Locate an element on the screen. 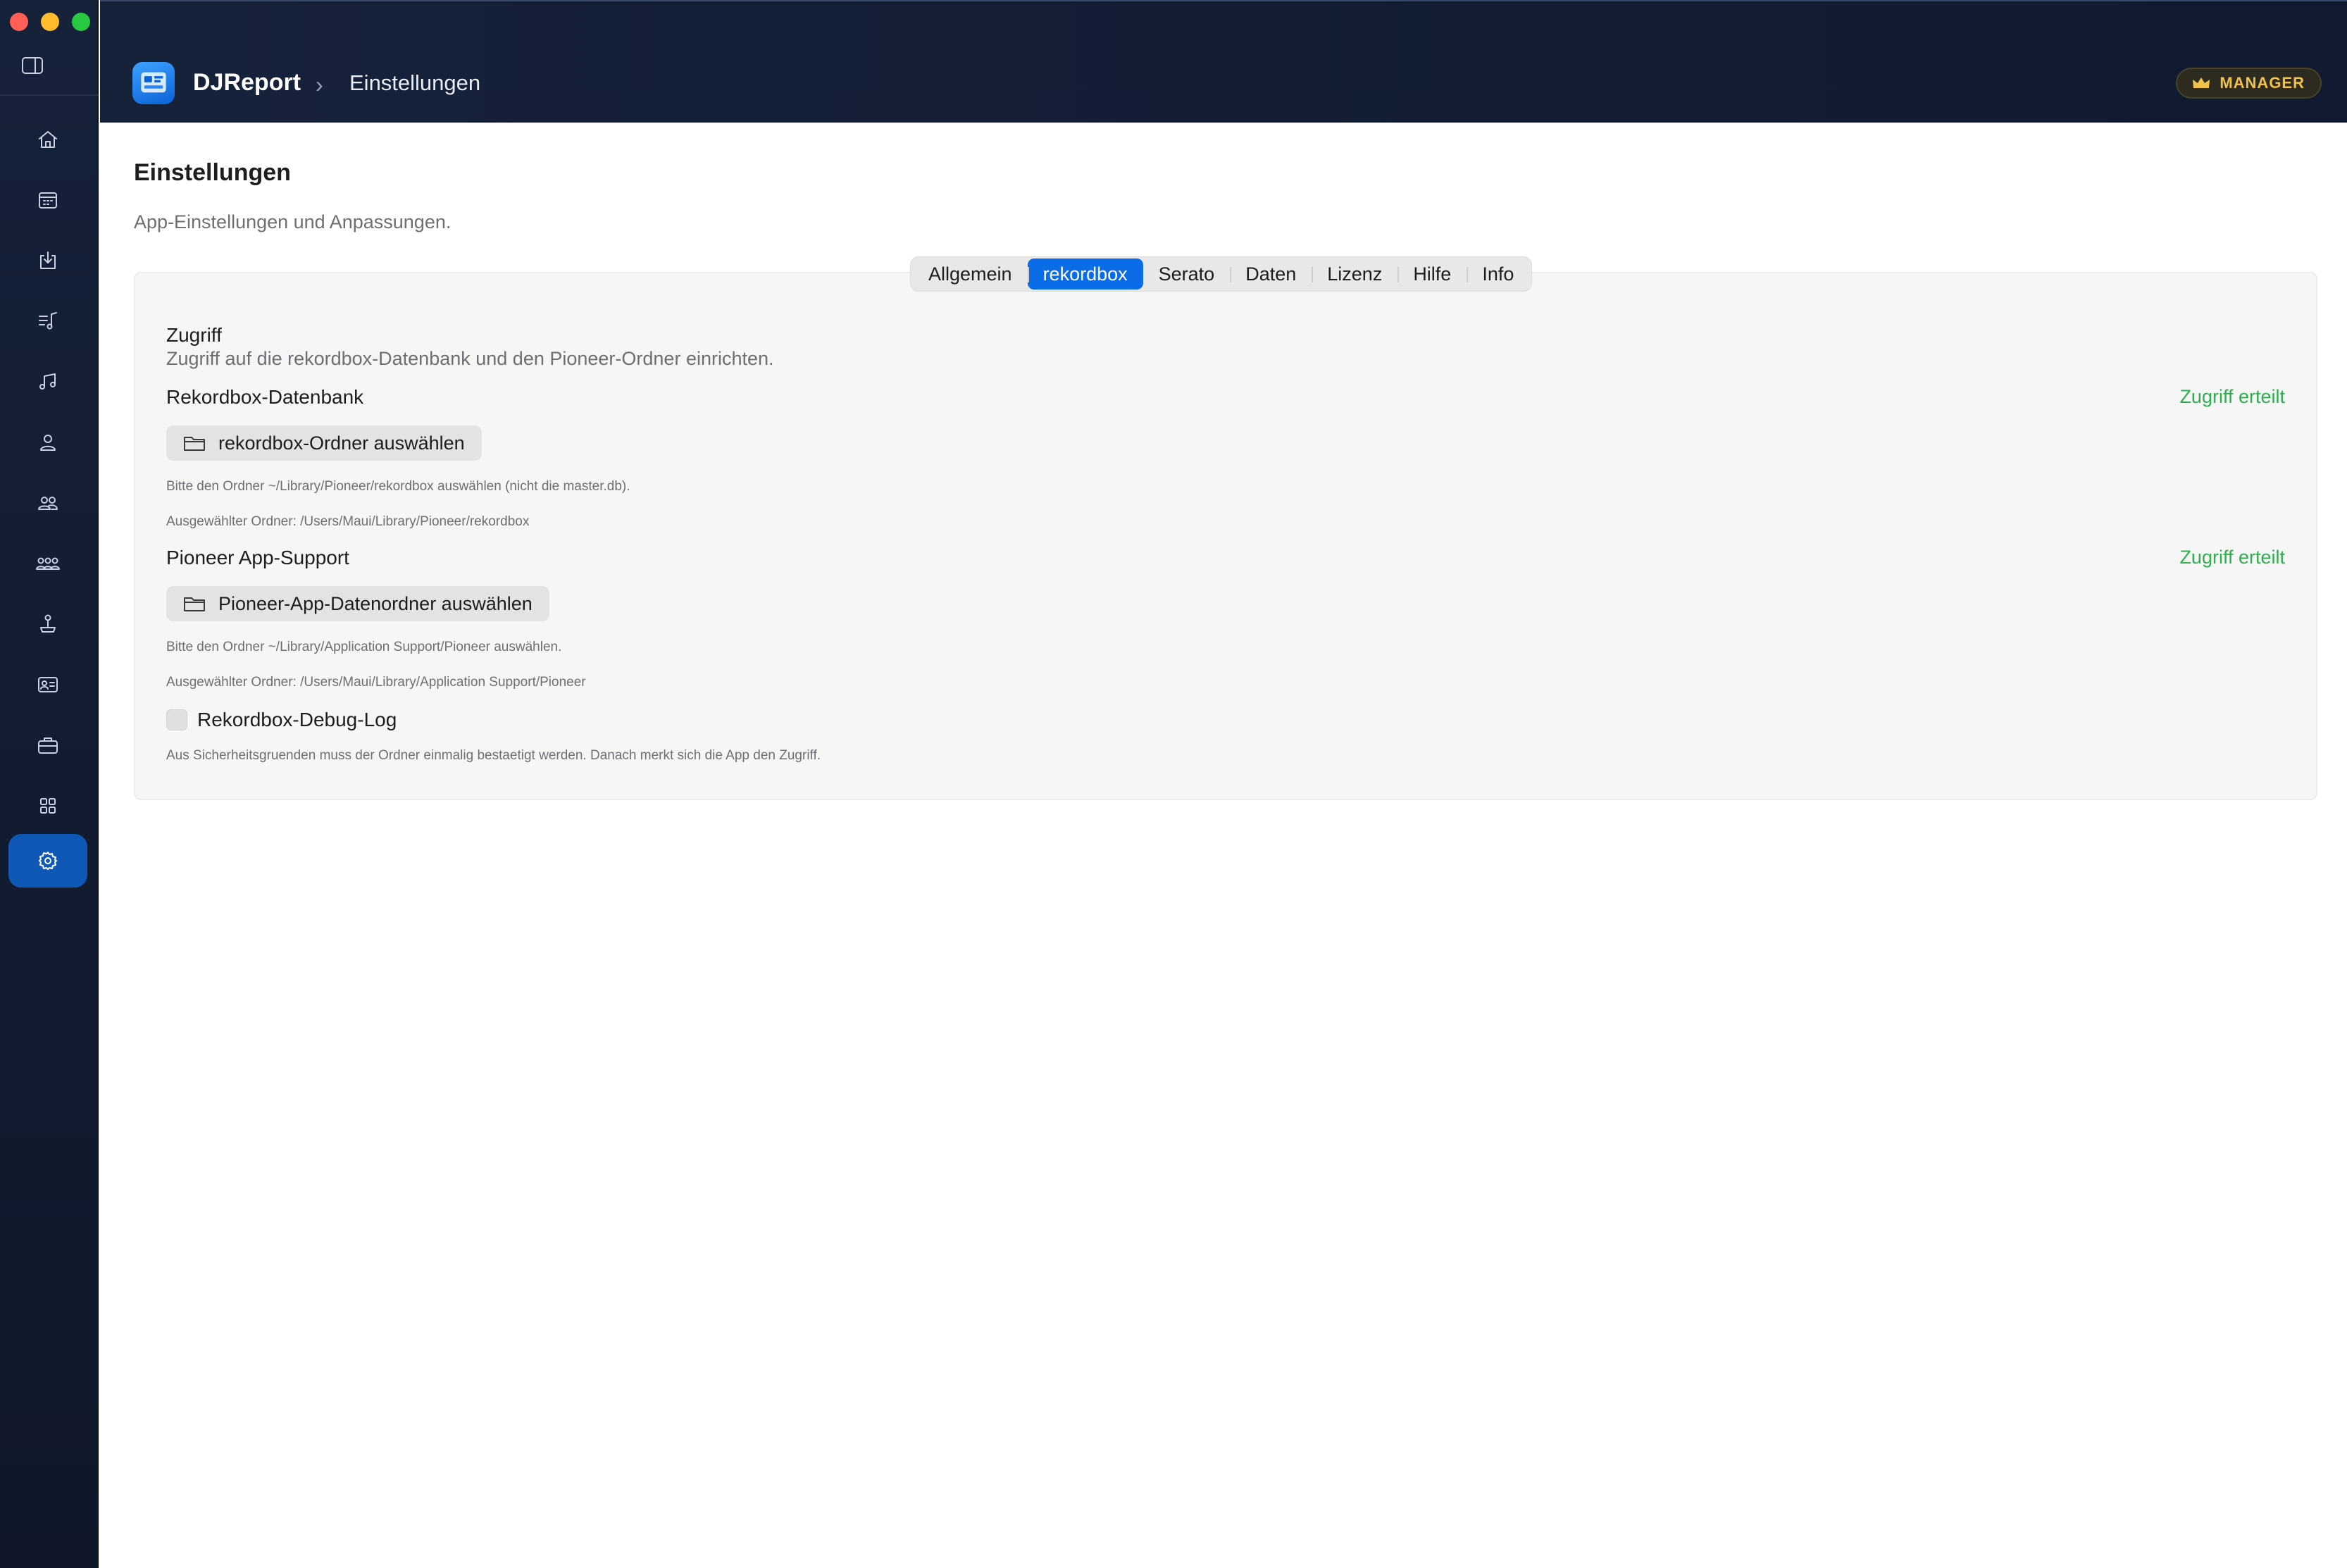  music-list-icon is located at coordinates (48, 321).